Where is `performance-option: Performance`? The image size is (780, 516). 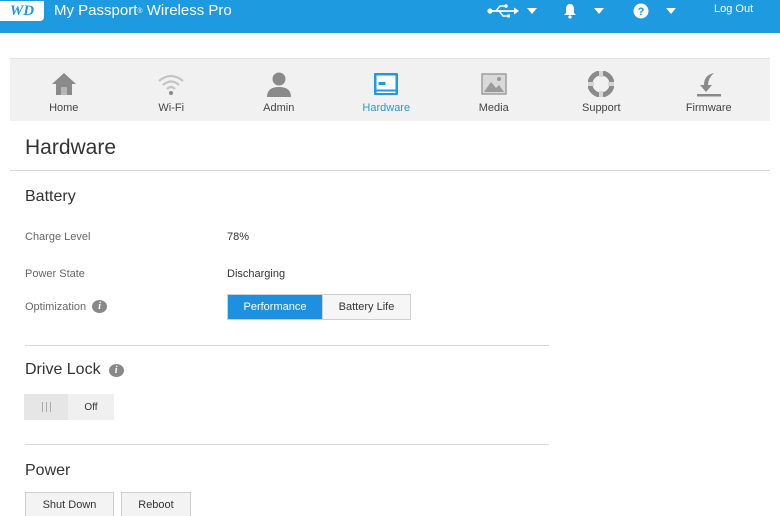
performance-option: Performance is located at coordinates (275, 307).